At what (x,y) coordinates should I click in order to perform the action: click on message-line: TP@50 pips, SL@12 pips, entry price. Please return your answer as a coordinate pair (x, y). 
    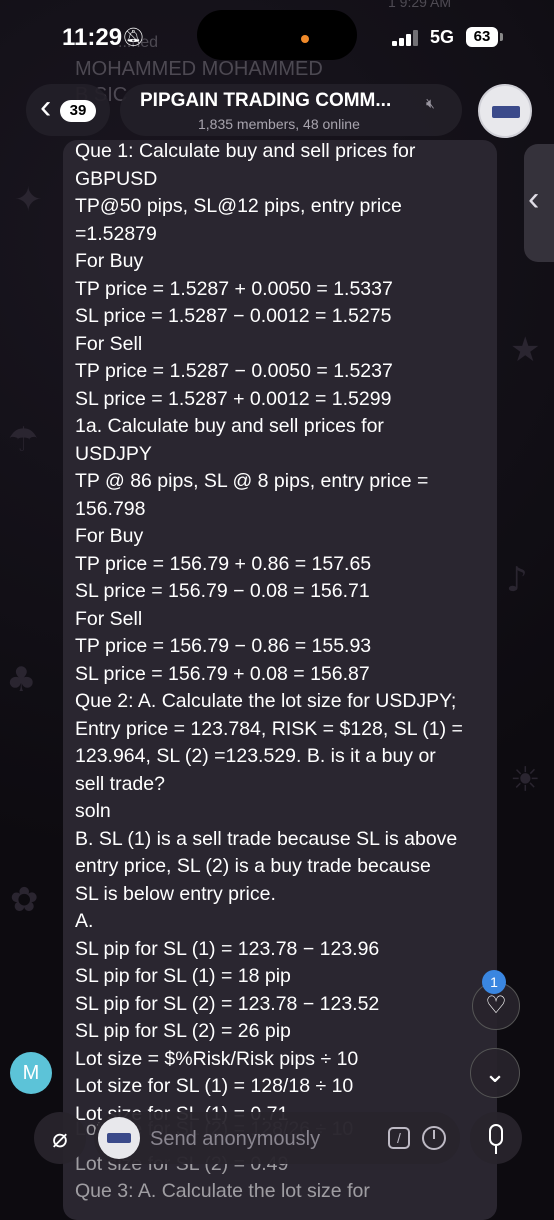
    Looking at the image, I should click on (238, 206).